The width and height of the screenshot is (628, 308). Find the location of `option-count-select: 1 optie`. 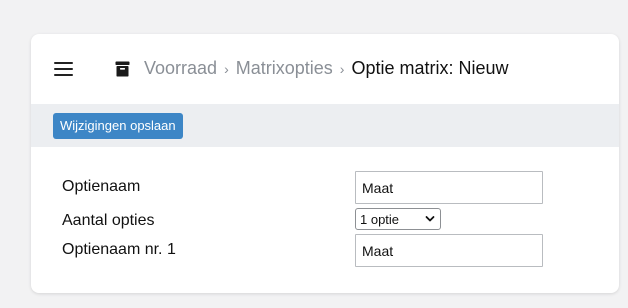

option-count-select: 1 optie is located at coordinates (398, 219).